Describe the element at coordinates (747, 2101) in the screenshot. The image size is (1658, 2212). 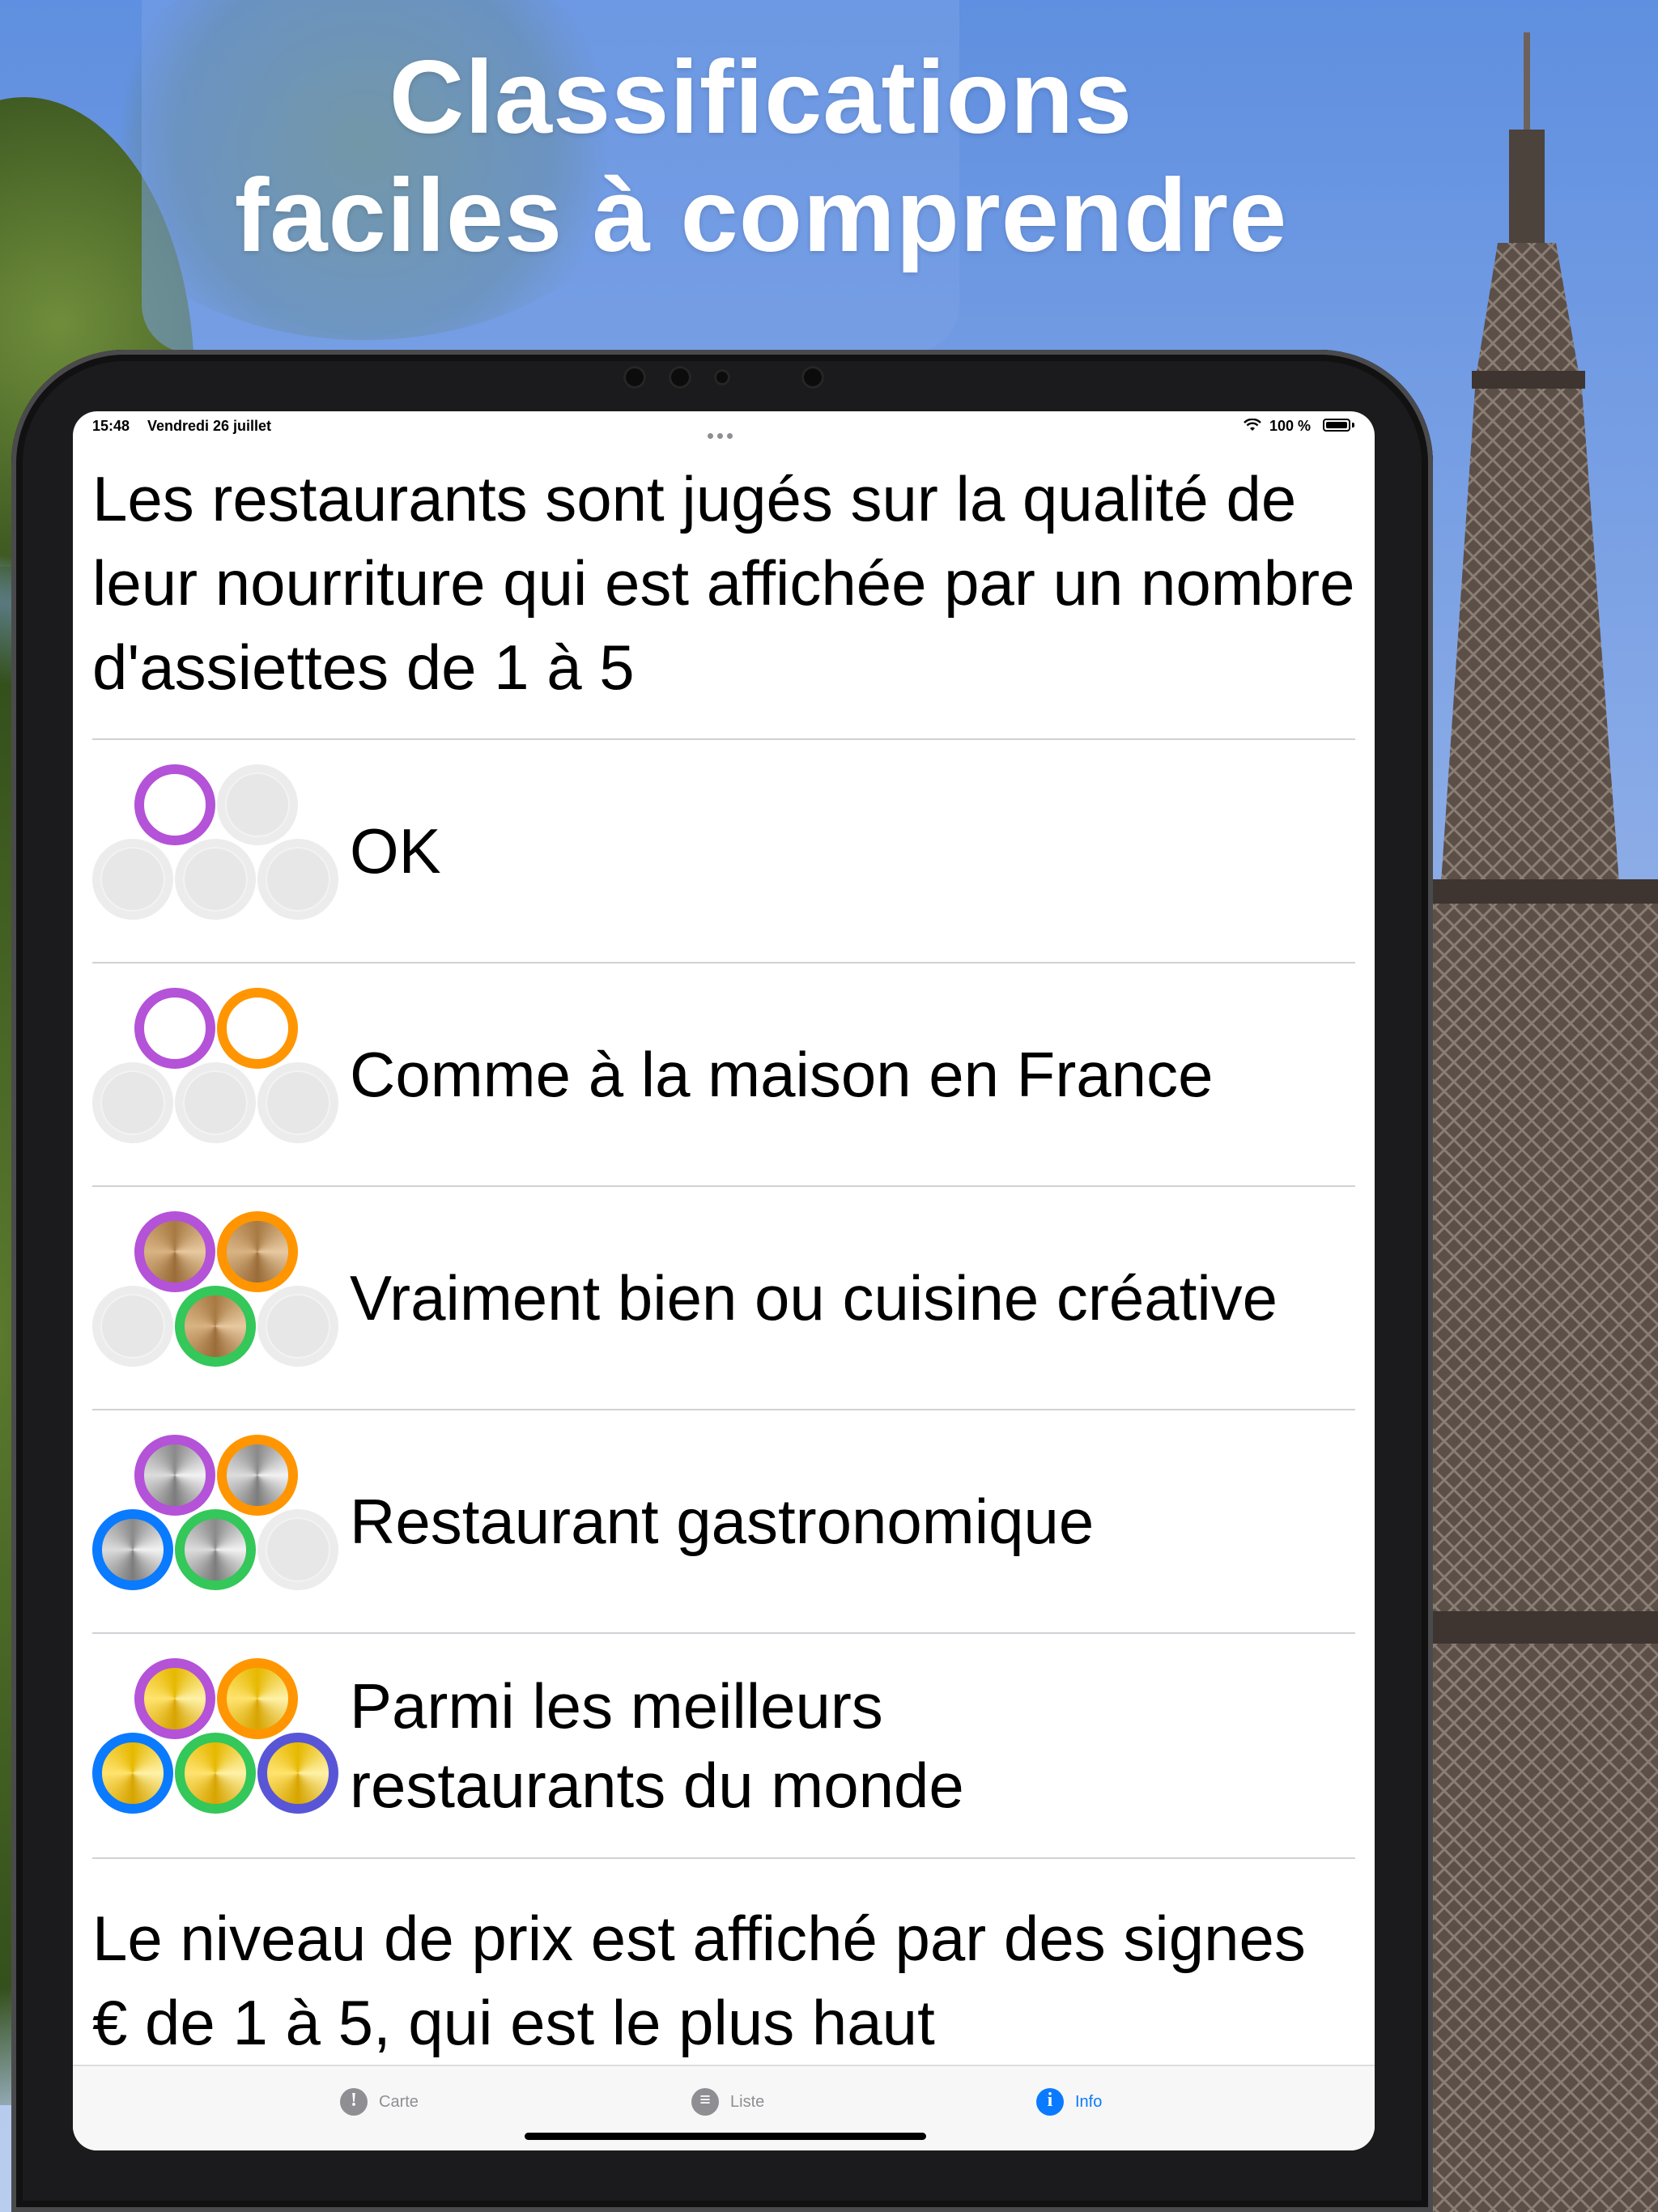
I see `tab-liste-label: Liste` at that location.